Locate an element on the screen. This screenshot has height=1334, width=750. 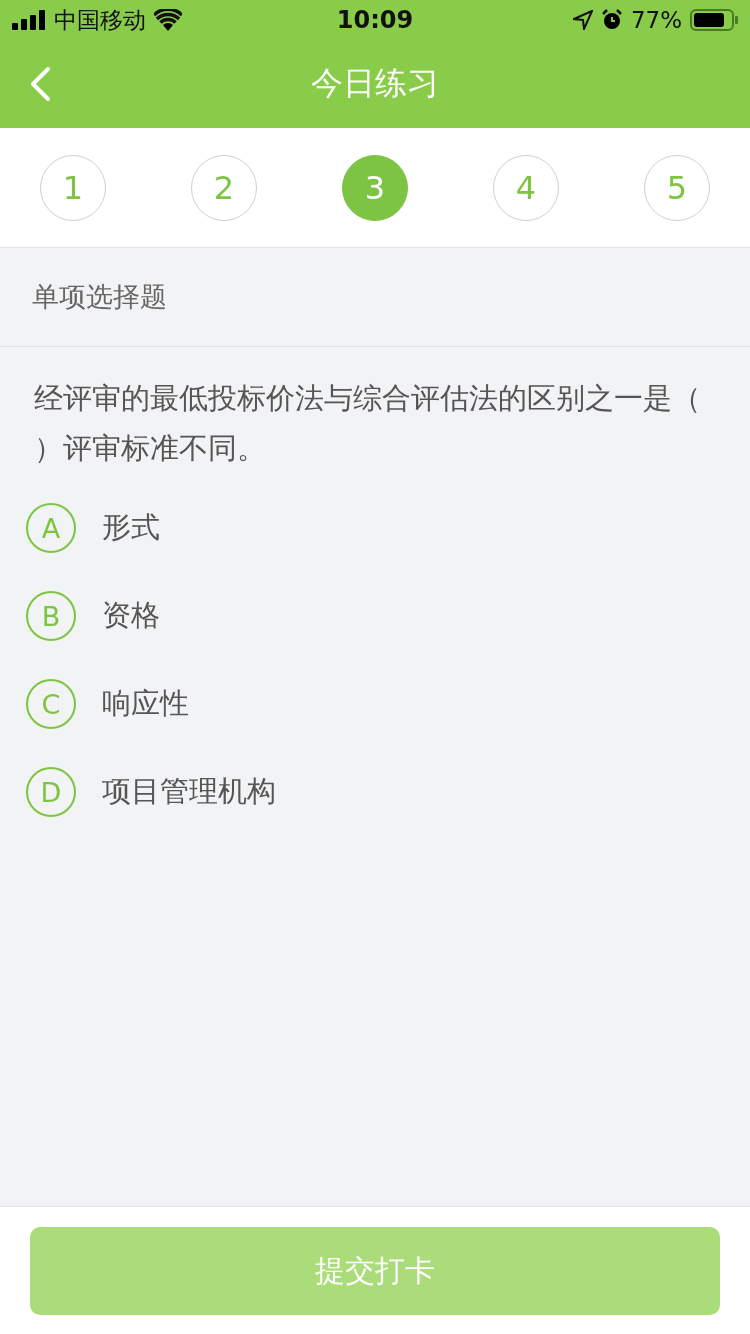
option-letter-circle: C is located at coordinates (51, 704).